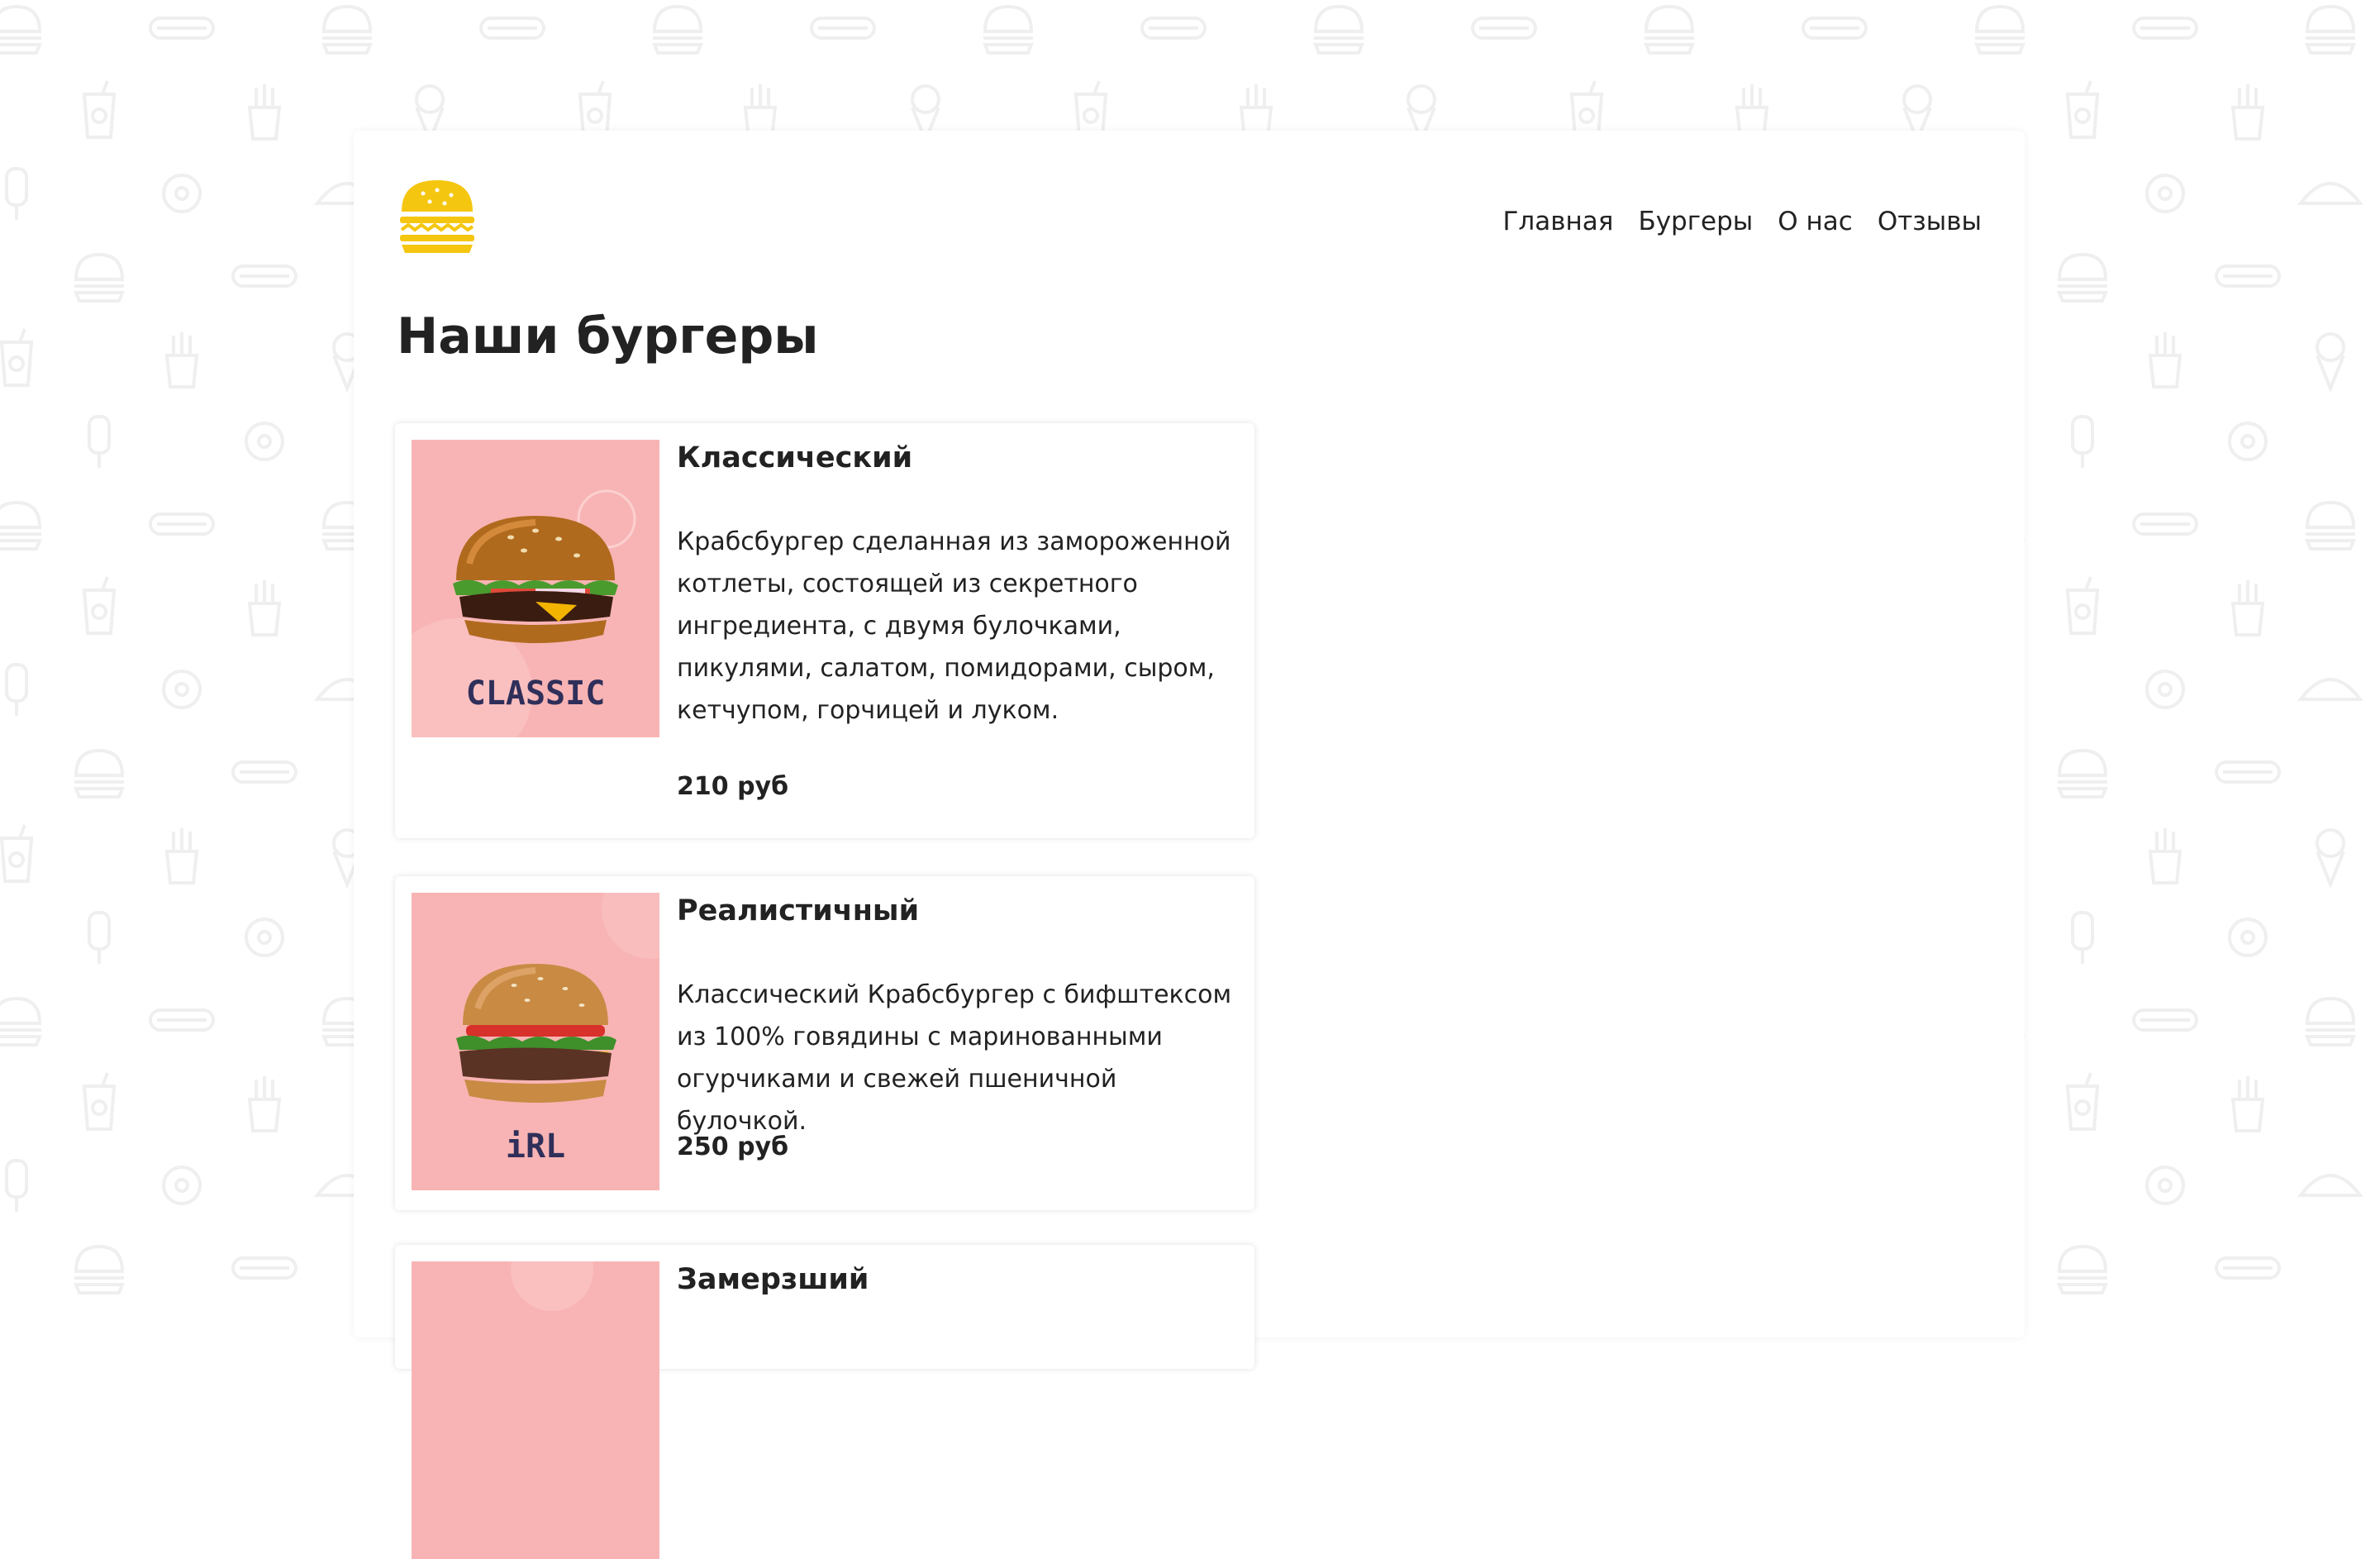  I want to click on burger-price: 250 руб, so click(733, 1146).